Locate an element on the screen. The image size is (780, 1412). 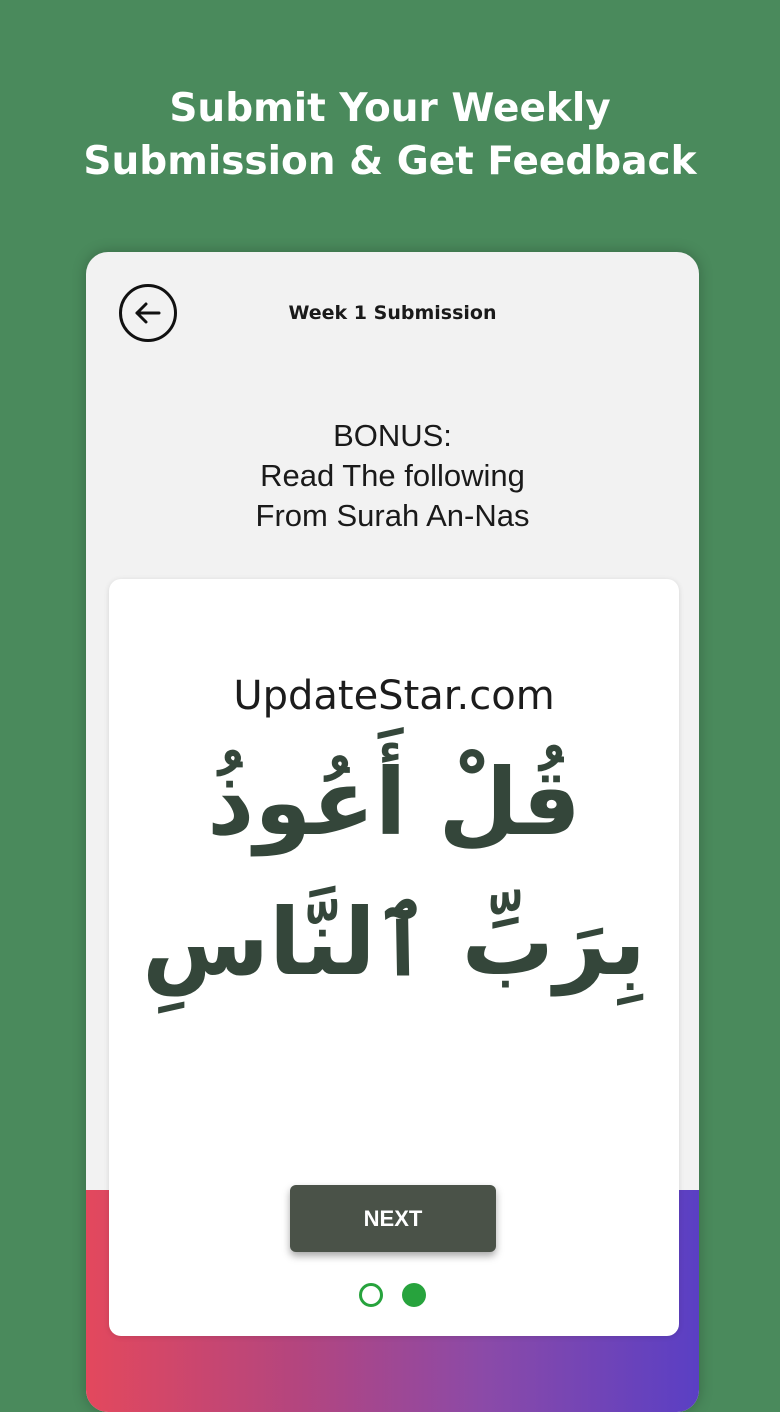
watermark: UpdateStar.com is located at coordinates (394, 696).